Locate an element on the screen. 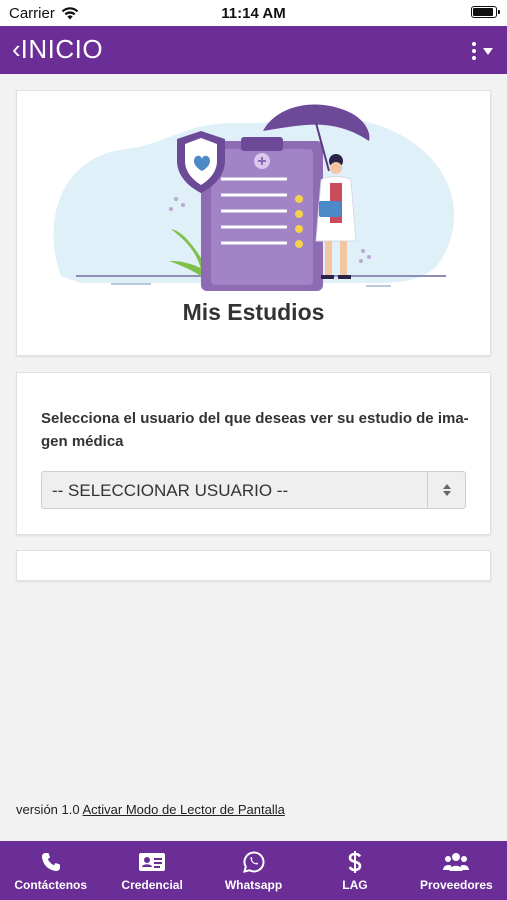  tab-label: Proveedores is located at coordinates (456, 885).